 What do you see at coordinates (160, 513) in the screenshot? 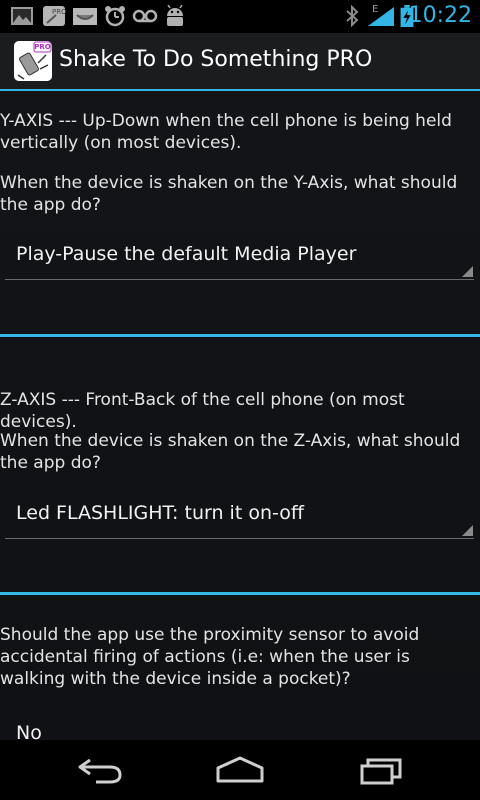
I see `z-axis-selected-action: Led FLASHLIGHT: turn it on-off` at bounding box center [160, 513].